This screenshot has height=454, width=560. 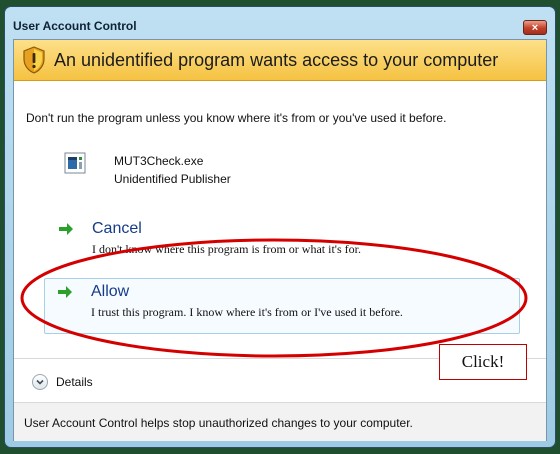 I want to click on green-arrow-icon, so click(x=66, y=229).